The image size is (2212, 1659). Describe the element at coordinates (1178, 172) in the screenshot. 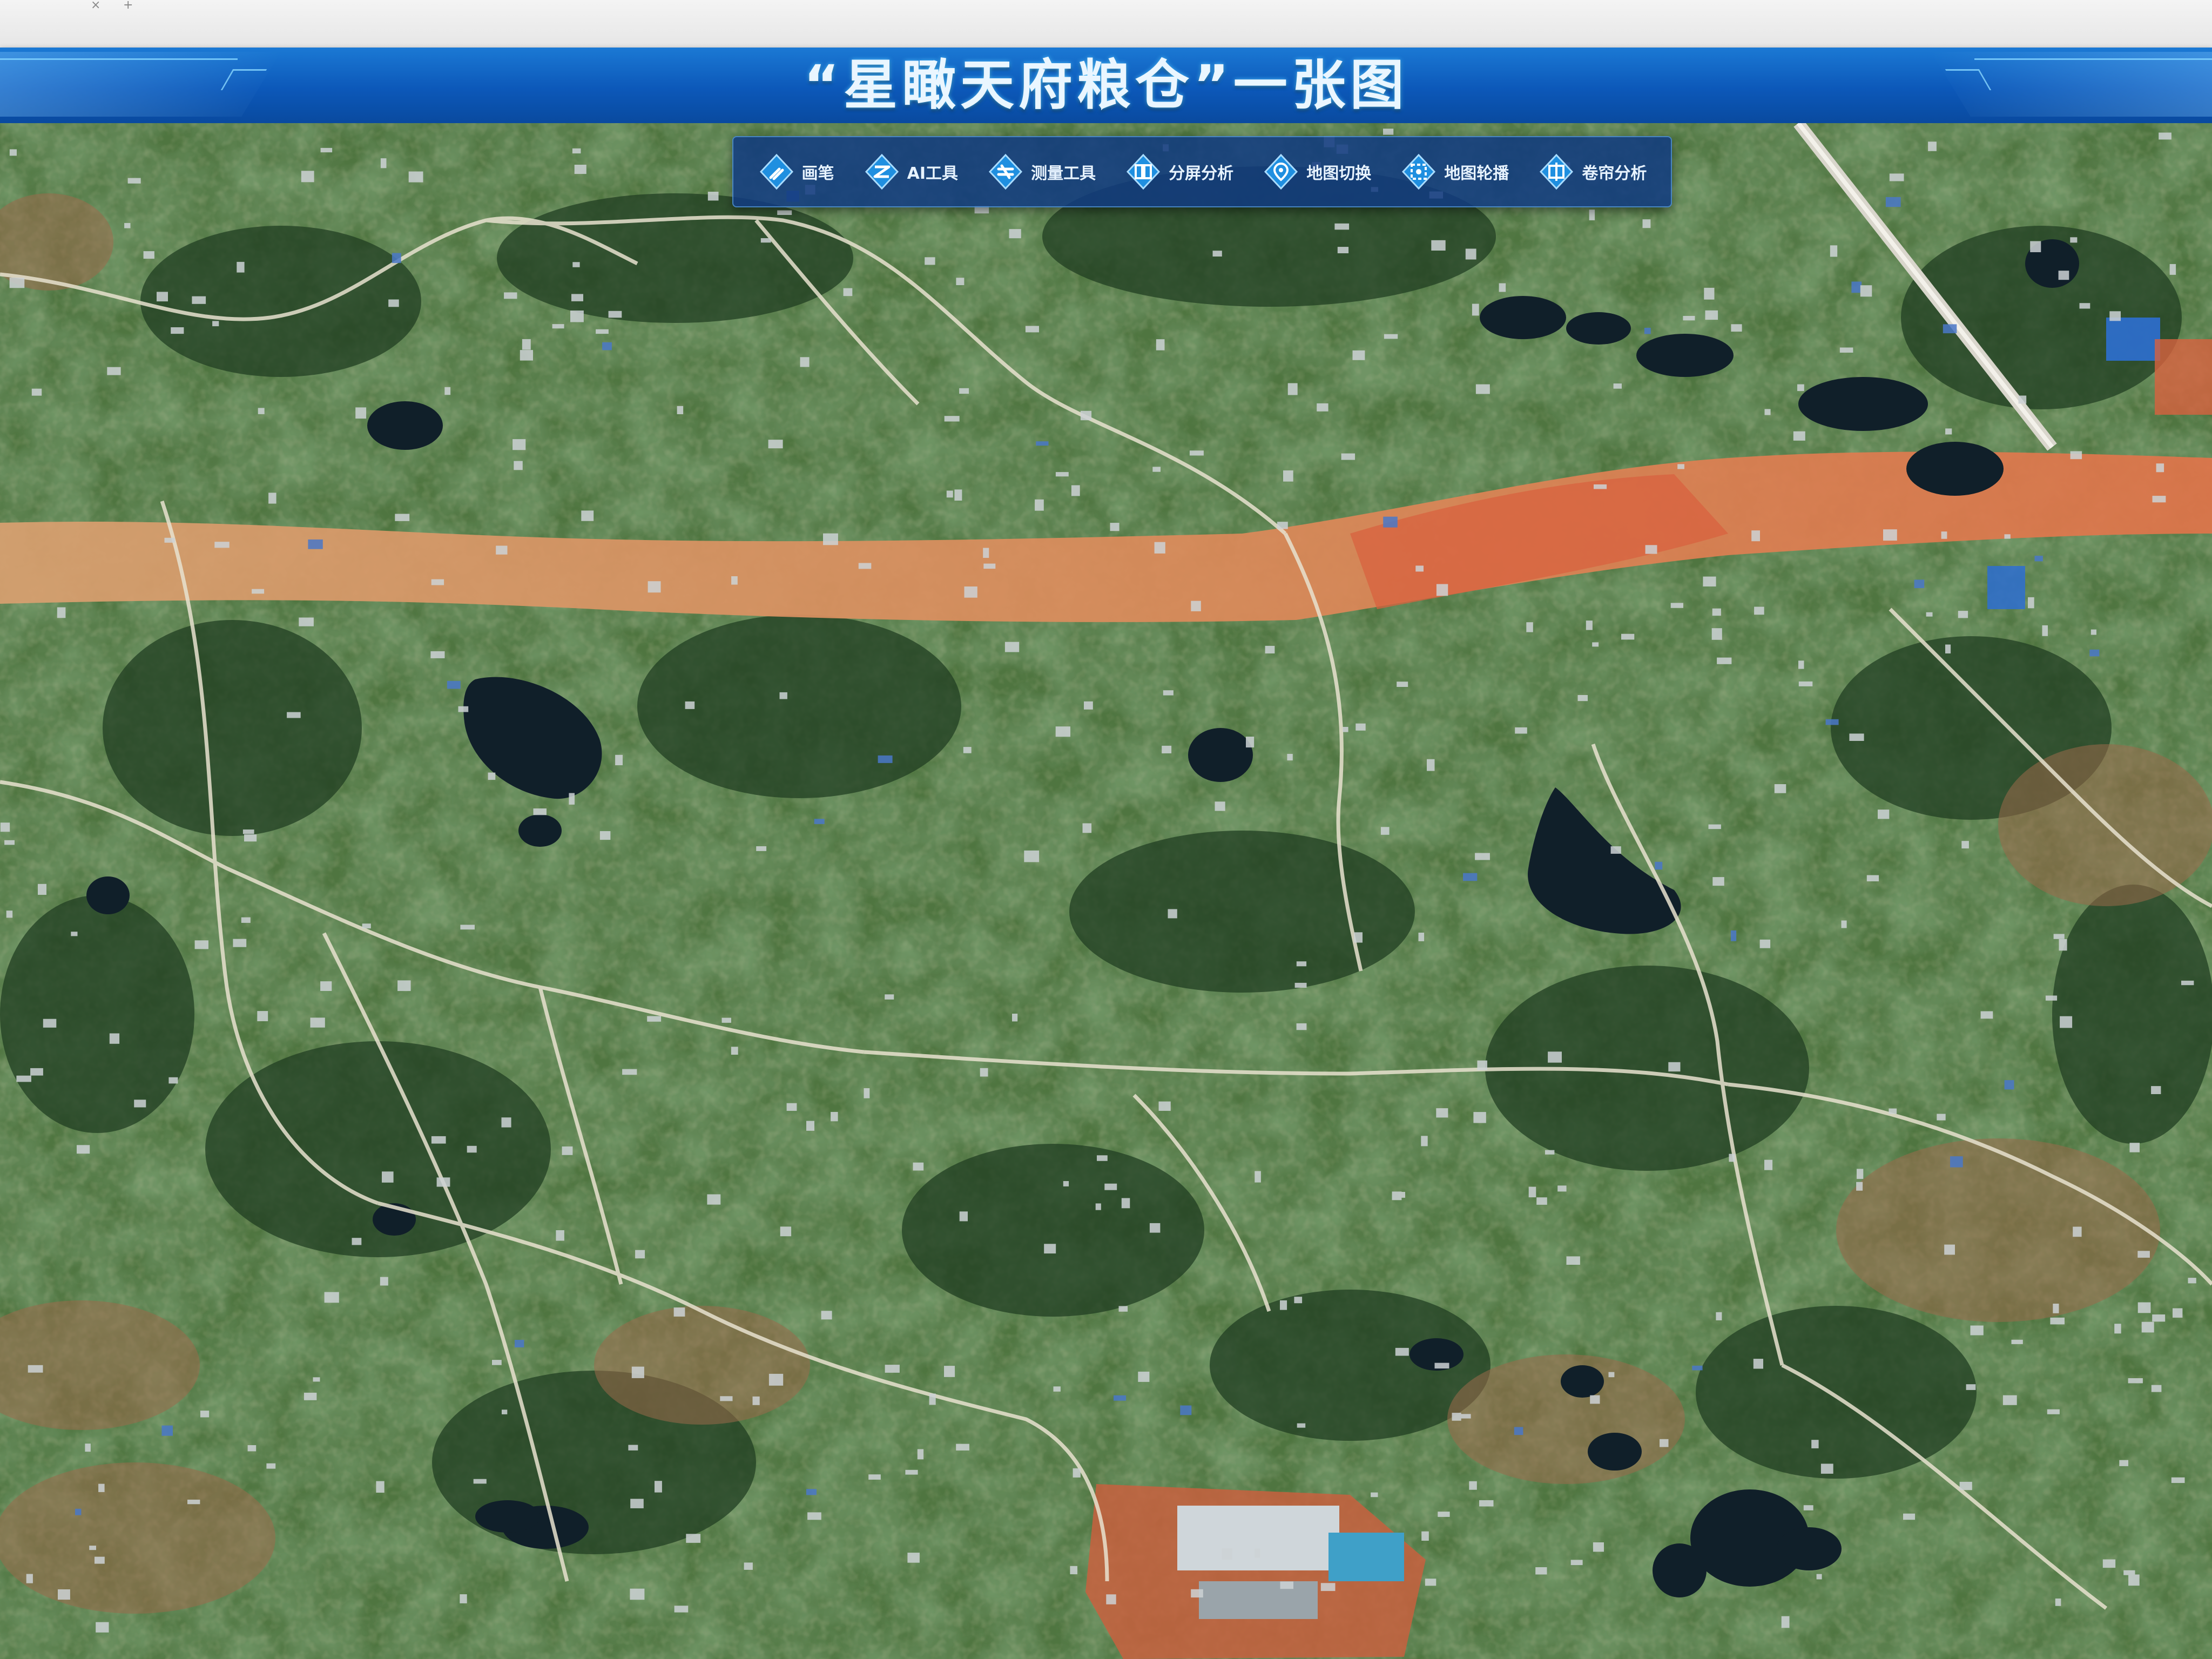

I see `tool-split-screen: 分屏分析` at that location.